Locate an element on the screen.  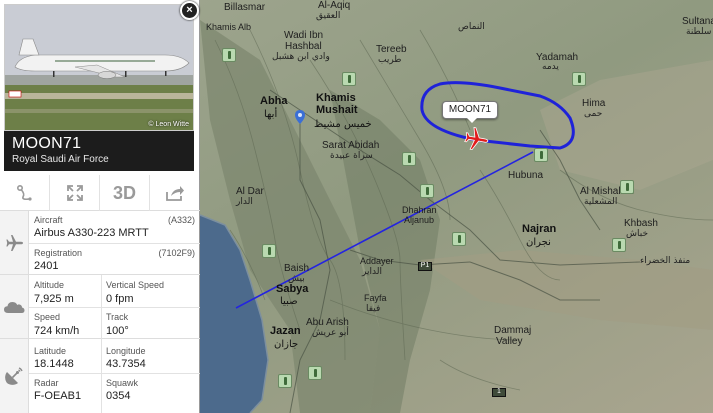
fullscreen-icon is located at coordinates (74, 193).